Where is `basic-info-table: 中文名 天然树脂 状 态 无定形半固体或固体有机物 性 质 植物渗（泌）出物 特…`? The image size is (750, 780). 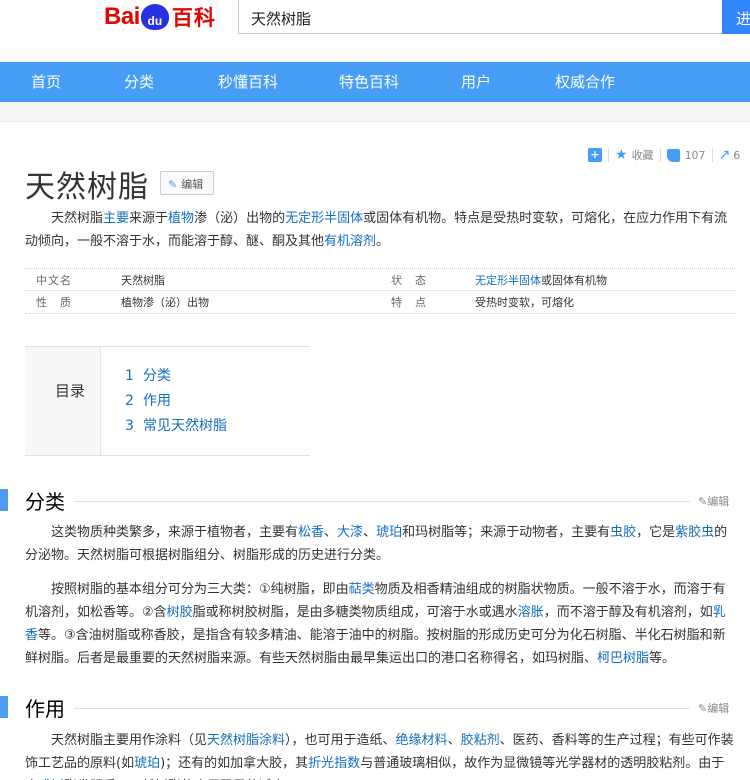
basic-info-table: 中文名 天然树脂 状 态 无定形半固体或固体有机物 性 质 植物渗（泌）出物 特… is located at coordinates (380, 291).